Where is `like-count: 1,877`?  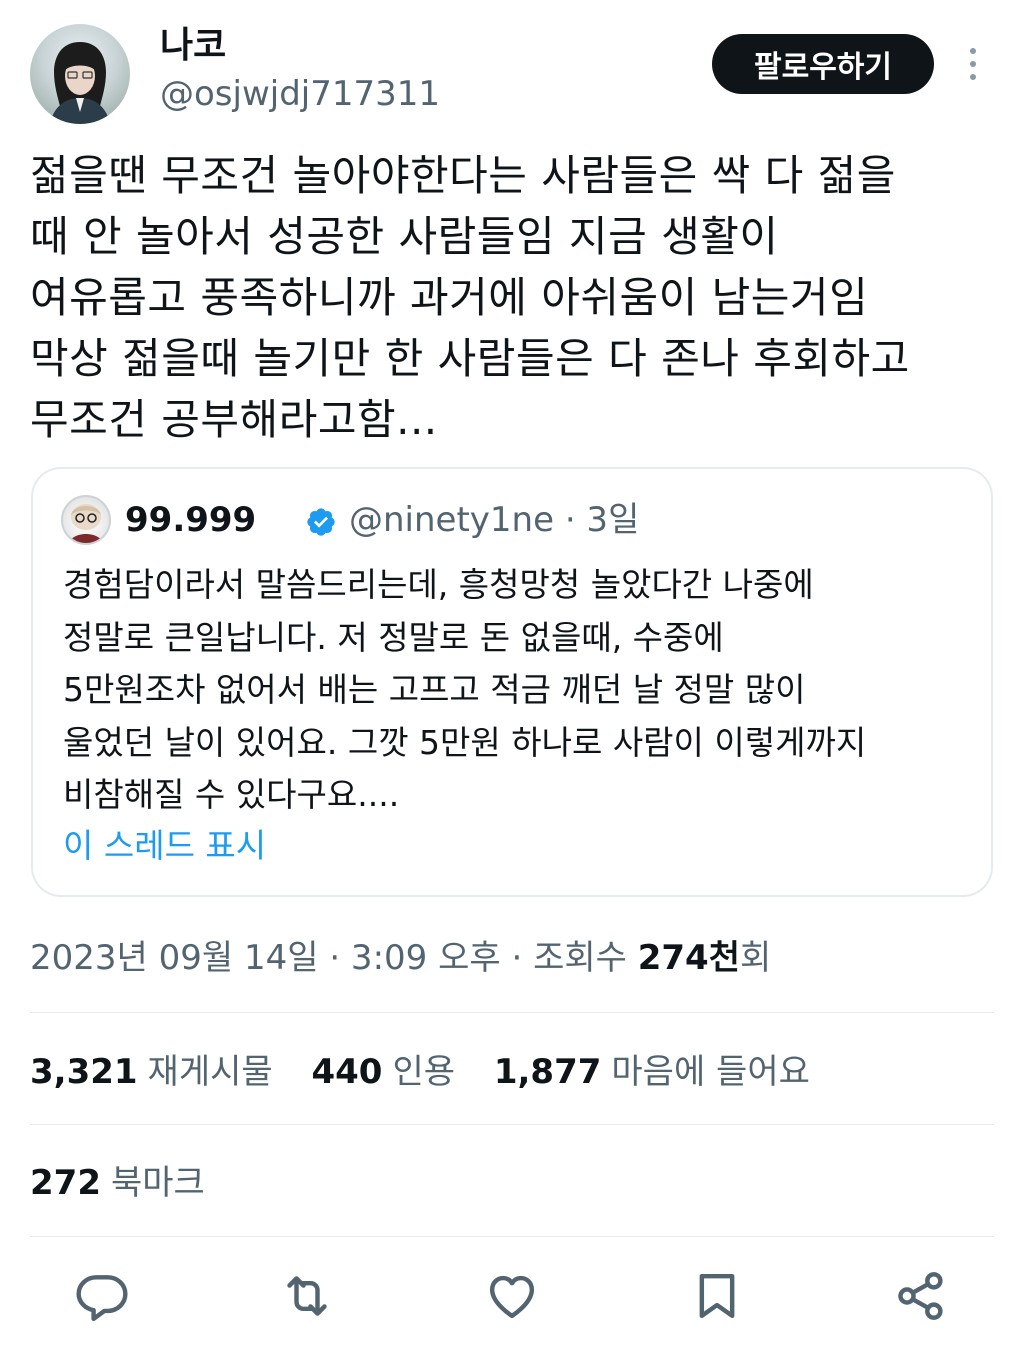 like-count: 1,877 is located at coordinates (547, 1072).